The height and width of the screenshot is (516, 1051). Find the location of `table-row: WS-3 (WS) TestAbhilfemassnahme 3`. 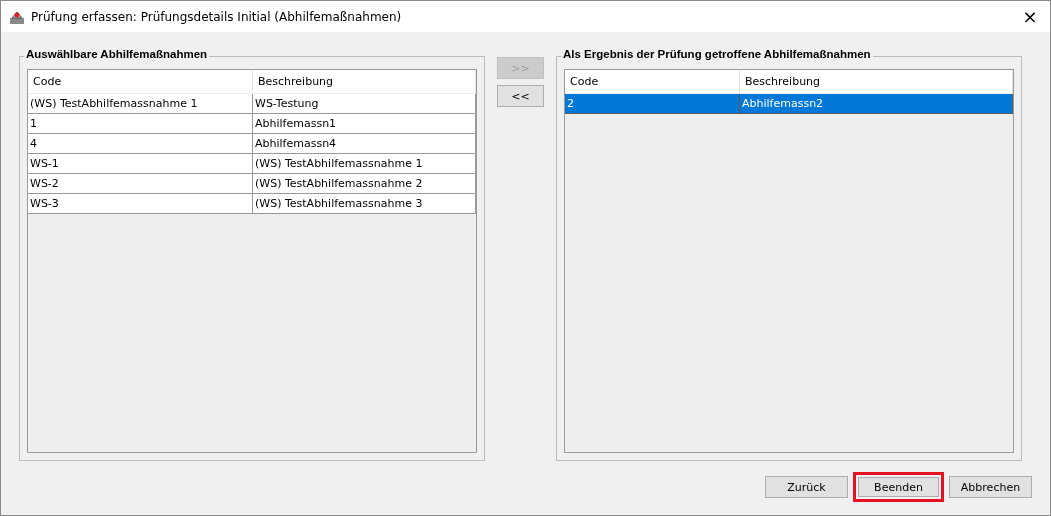

table-row: WS-3 (WS) TestAbhilfemassnahme 3 is located at coordinates (252, 204).